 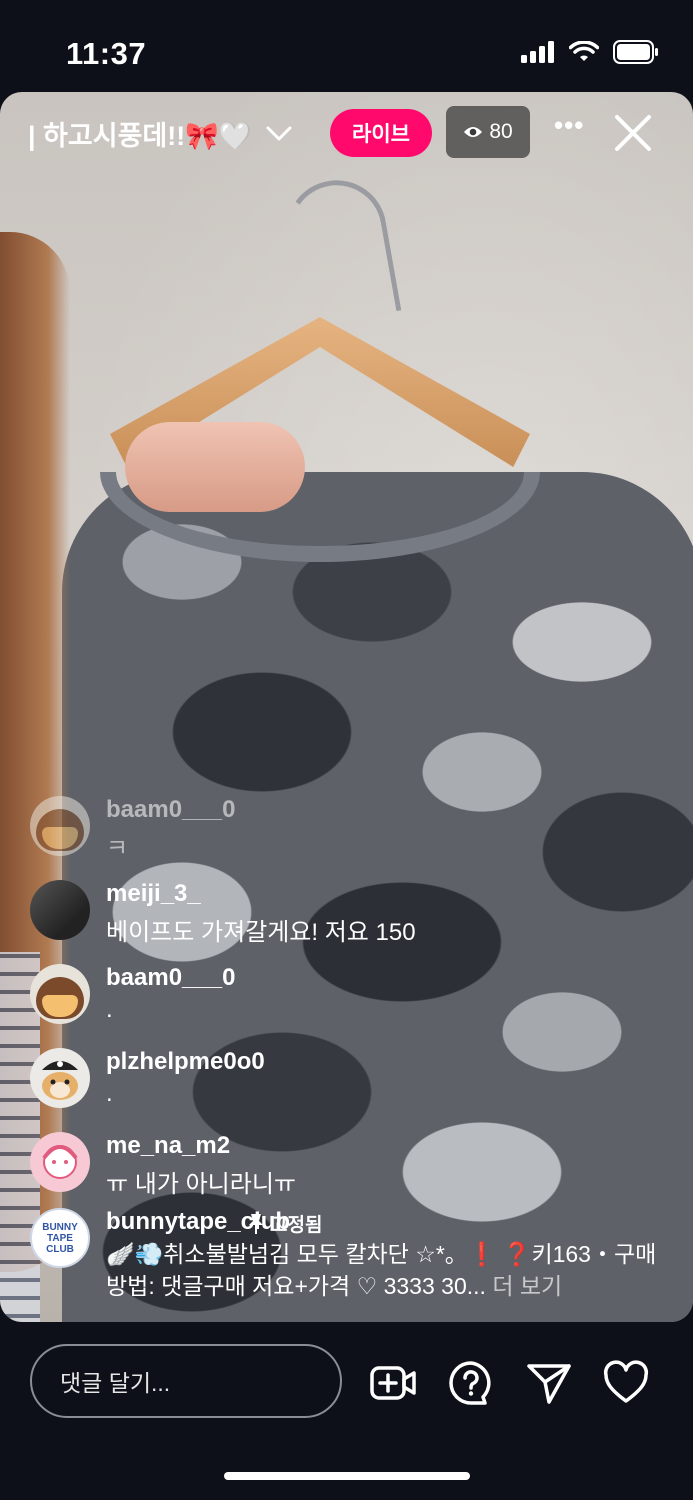 I want to click on comment-text: 베이프도 가져갈게요! 저요 150, so click(x=261, y=932).